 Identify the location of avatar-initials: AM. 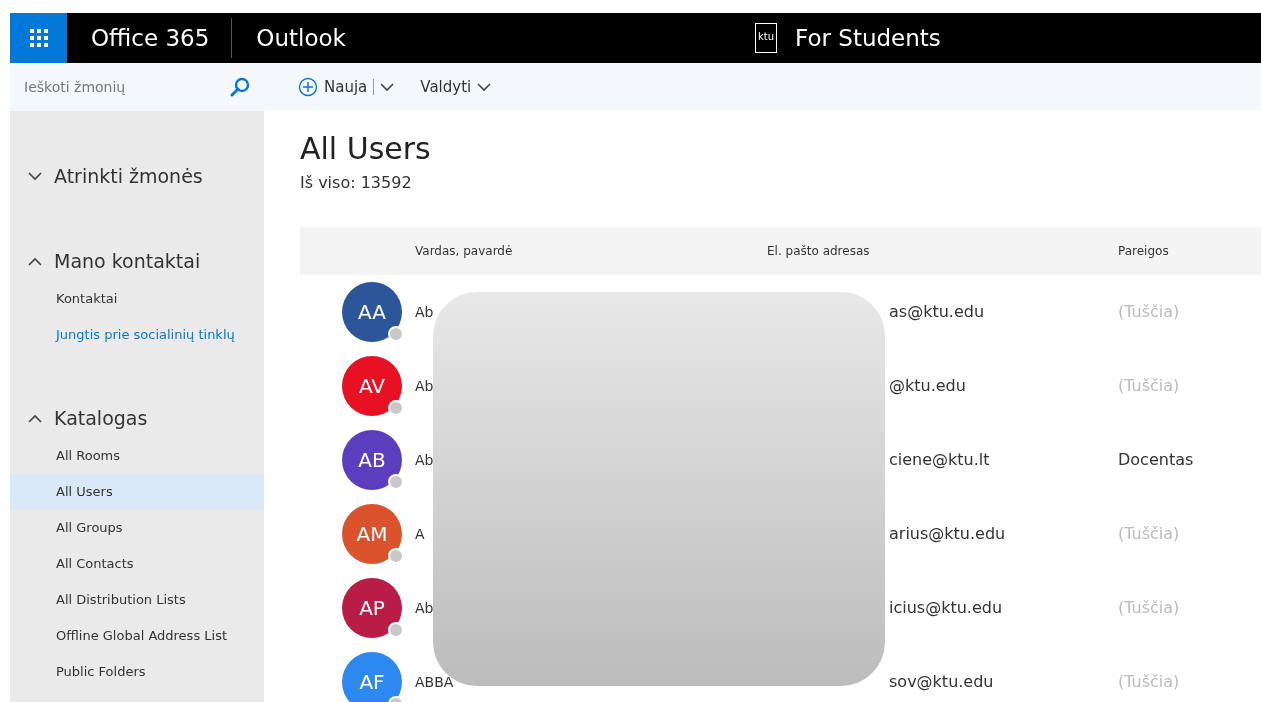
(372, 534).